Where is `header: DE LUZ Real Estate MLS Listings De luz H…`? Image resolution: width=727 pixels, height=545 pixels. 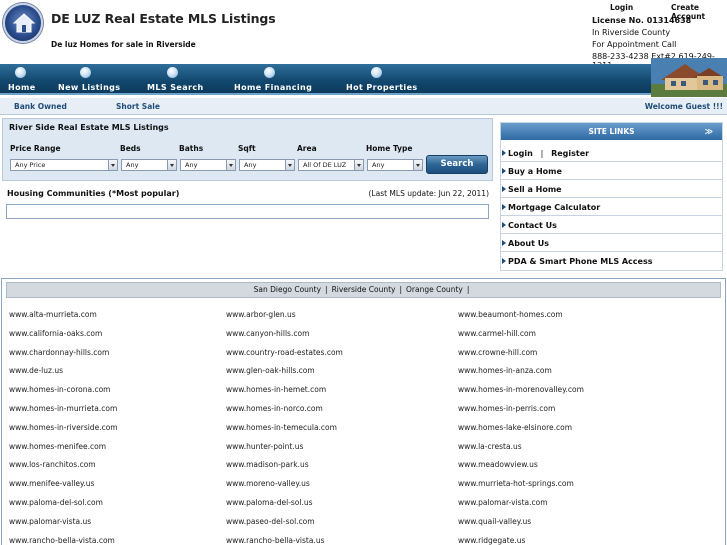 header: DE LUZ Real Estate MLS Listings De luz H… is located at coordinates (363, 35).